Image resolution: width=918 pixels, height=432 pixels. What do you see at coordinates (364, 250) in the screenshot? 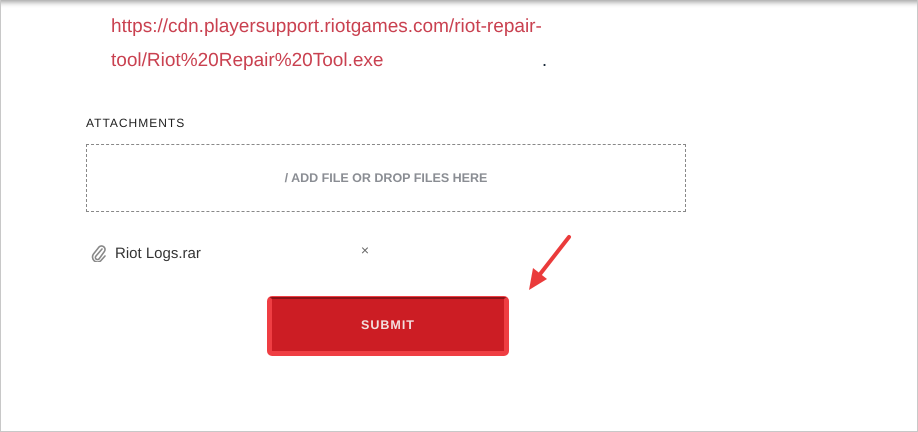
I see `remove-file-button: ×` at bounding box center [364, 250].